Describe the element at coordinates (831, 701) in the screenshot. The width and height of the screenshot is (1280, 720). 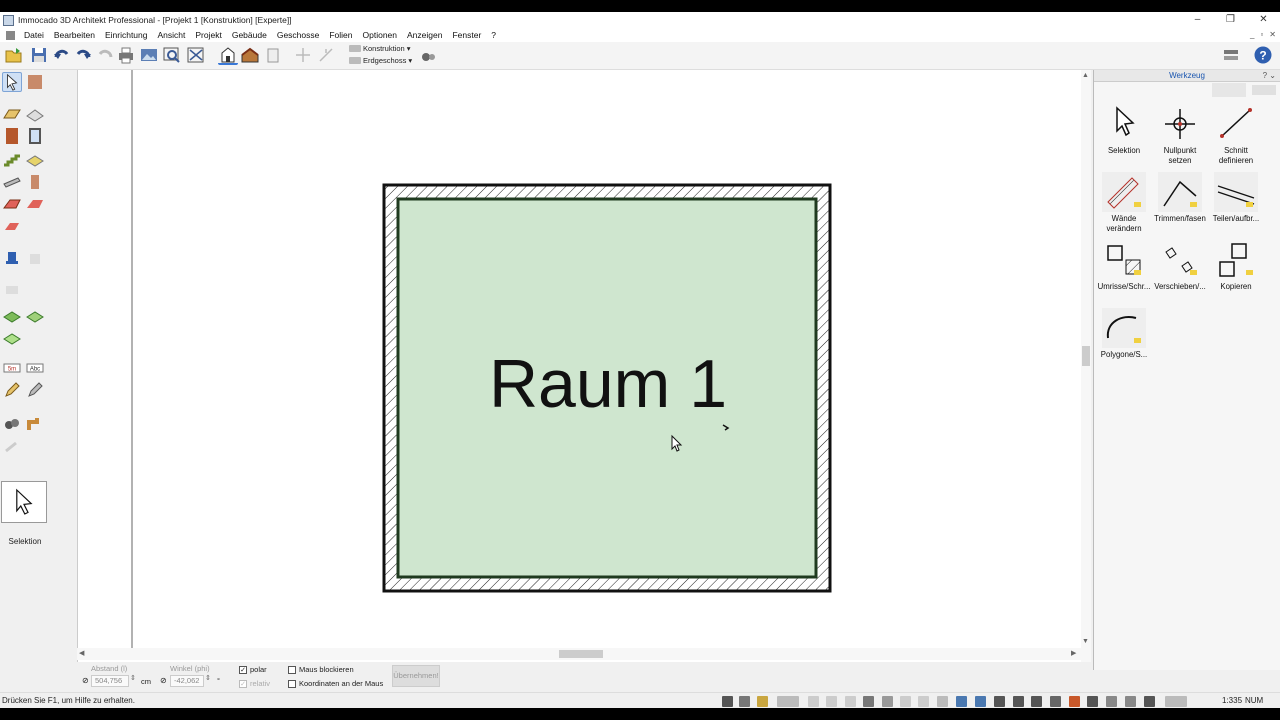
I see `status-option-2-icon` at that location.